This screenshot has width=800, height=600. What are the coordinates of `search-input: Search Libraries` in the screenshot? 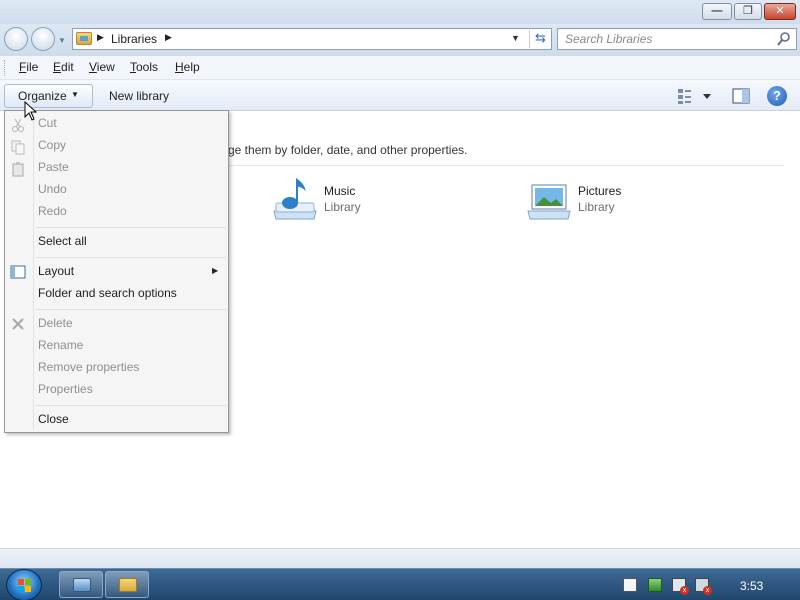 It's located at (608, 39).